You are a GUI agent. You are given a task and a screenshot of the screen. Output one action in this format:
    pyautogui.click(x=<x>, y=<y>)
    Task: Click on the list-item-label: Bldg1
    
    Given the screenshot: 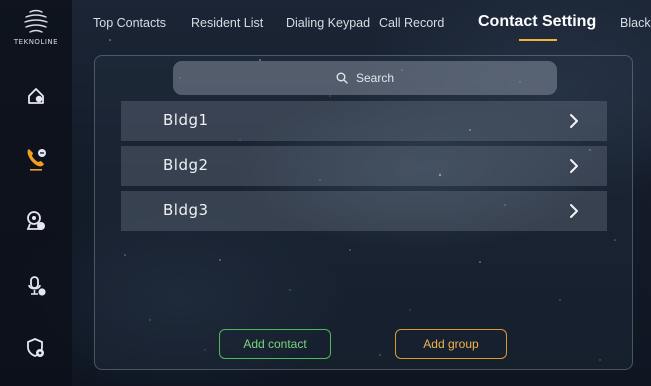 What is the action you would take?
    pyautogui.click(x=186, y=120)
    